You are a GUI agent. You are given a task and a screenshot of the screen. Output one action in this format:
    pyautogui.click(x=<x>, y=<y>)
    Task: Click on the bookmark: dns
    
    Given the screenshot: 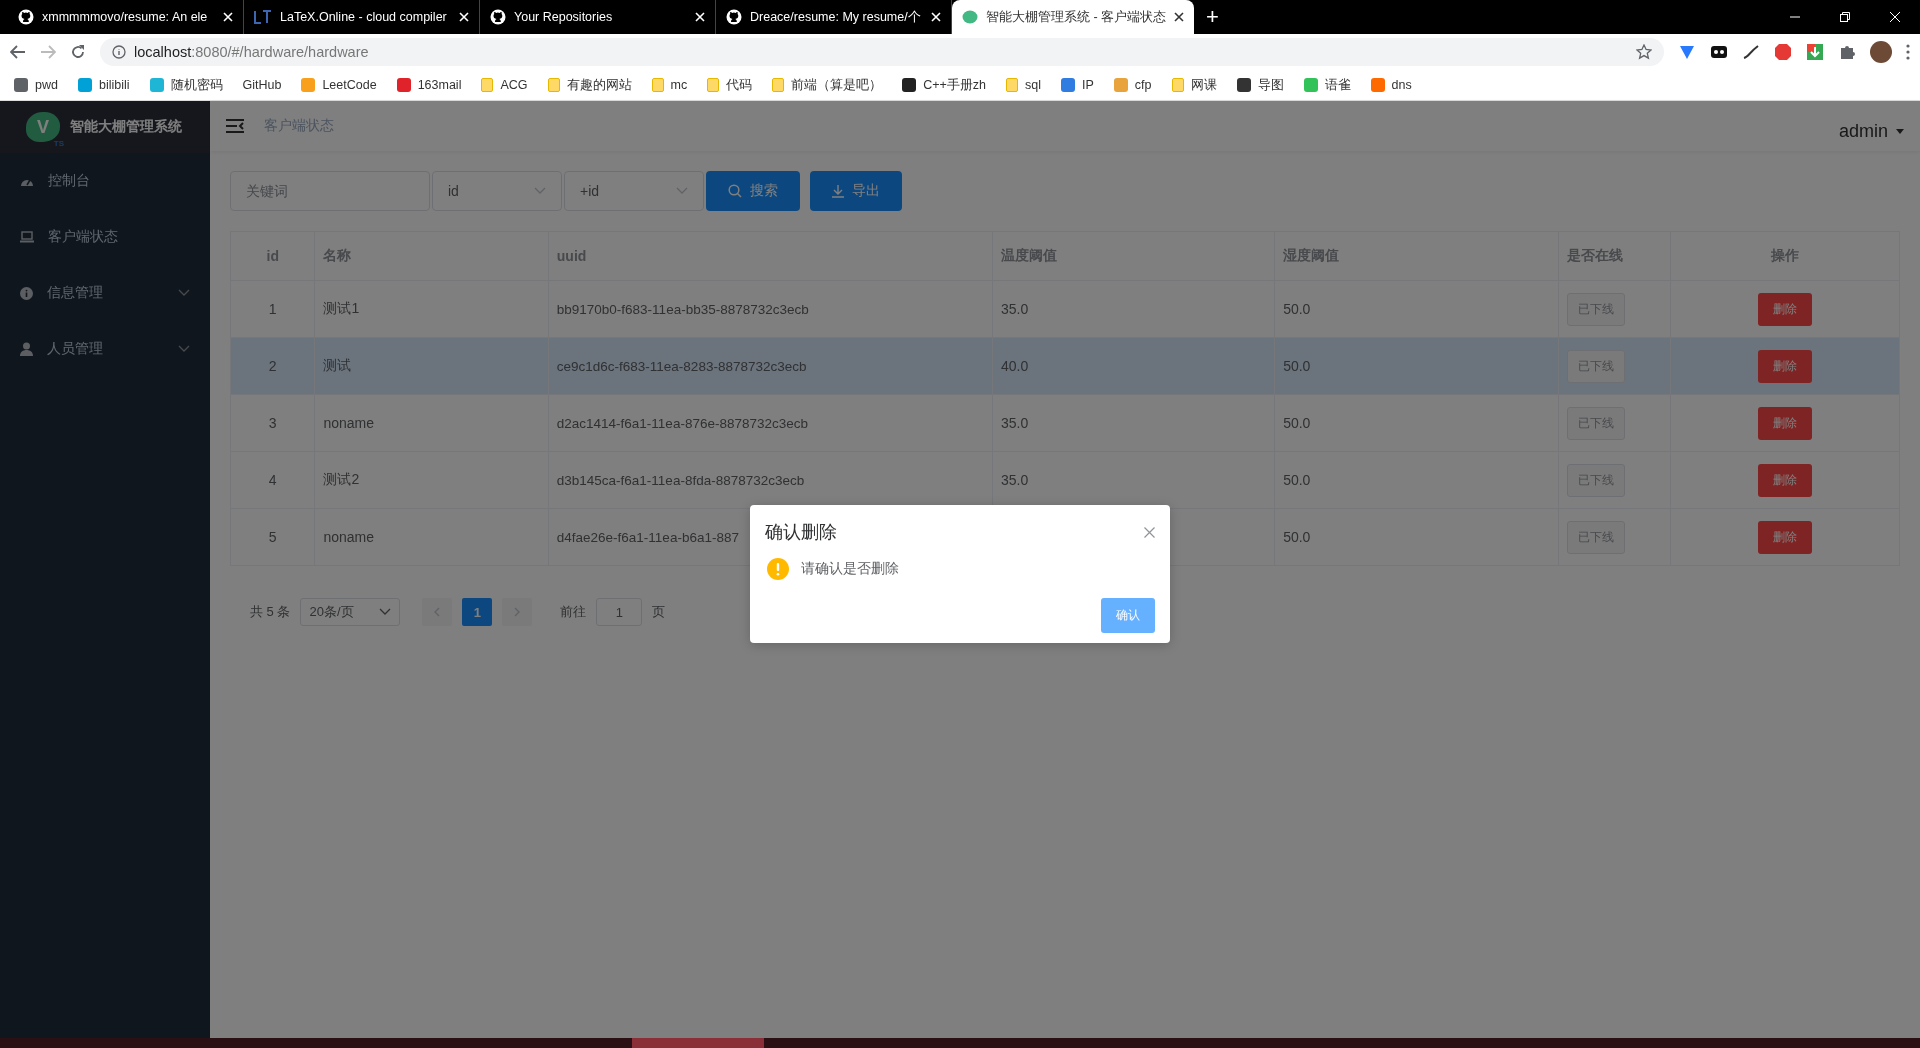 What is the action you would take?
    pyautogui.click(x=1391, y=85)
    